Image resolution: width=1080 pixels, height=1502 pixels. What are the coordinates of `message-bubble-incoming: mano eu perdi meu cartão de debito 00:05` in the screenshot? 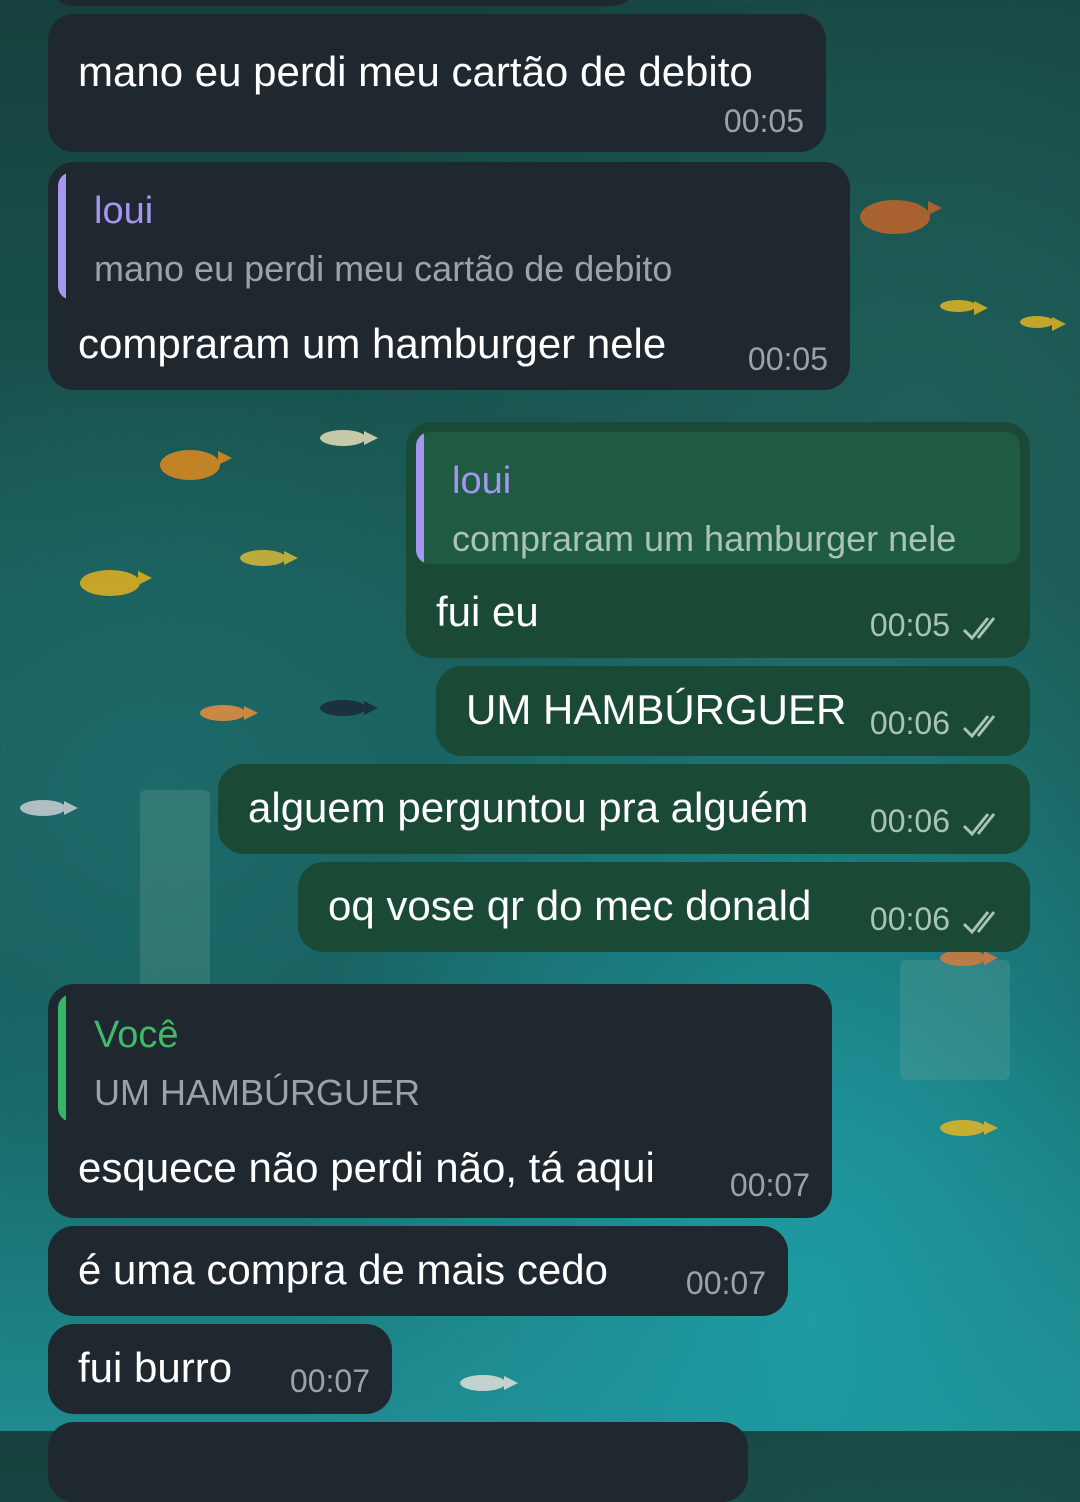 It's located at (437, 83).